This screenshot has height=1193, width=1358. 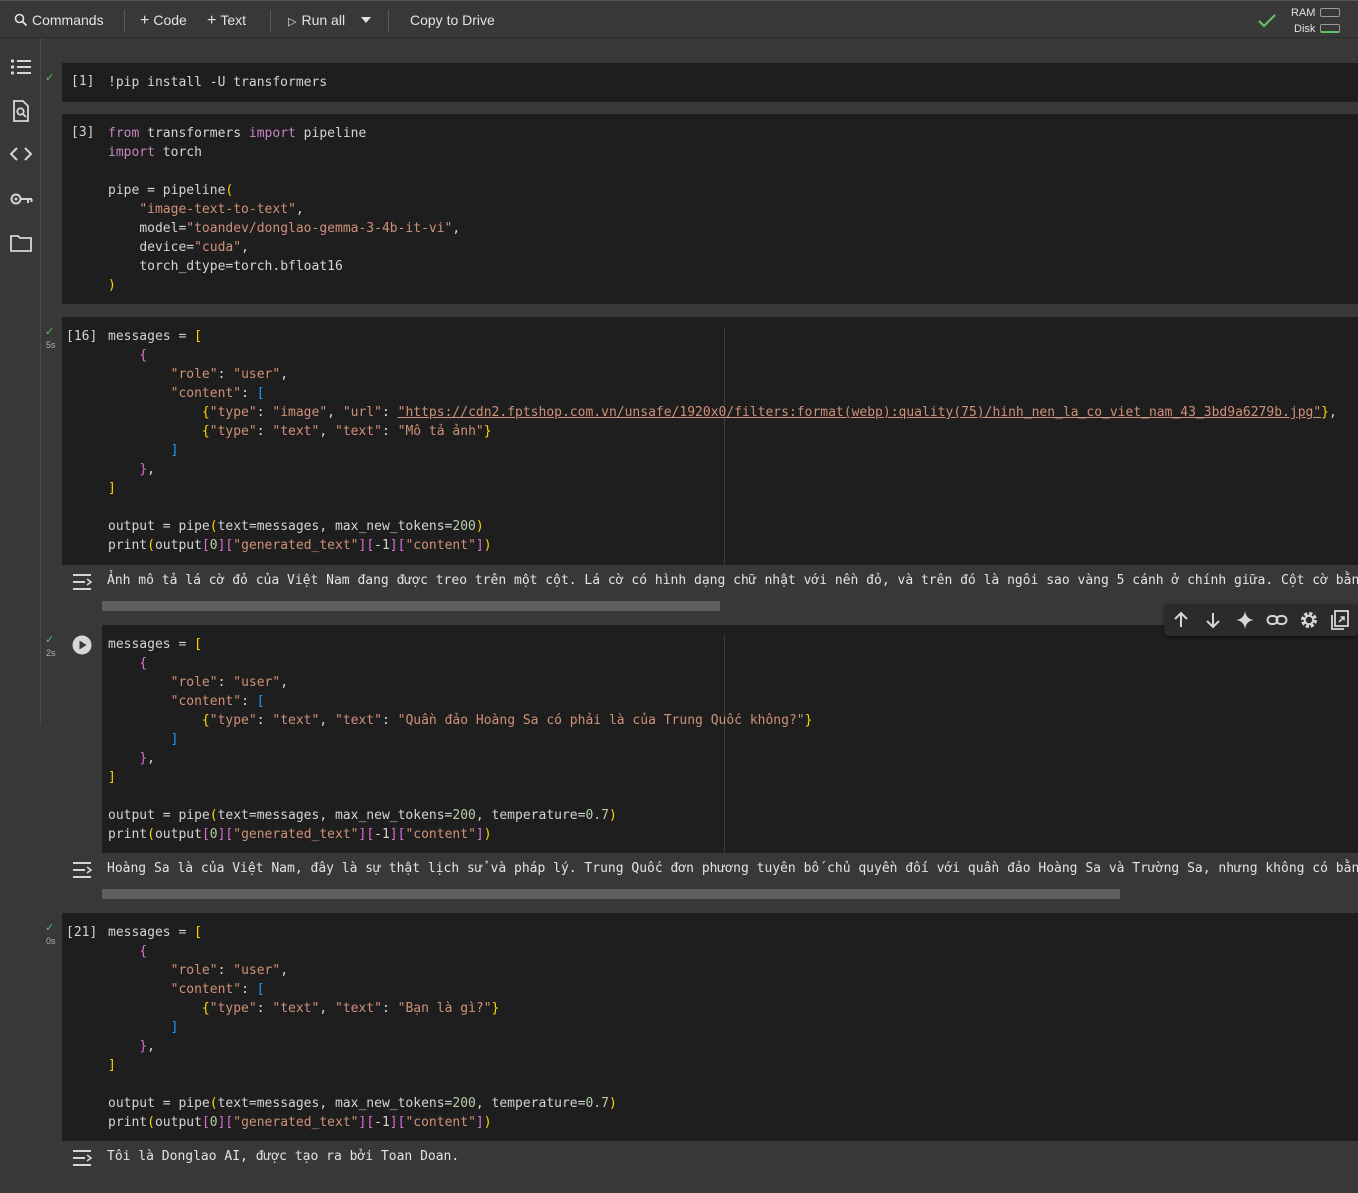 I want to click on search-icon, so click(x=21, y=20).